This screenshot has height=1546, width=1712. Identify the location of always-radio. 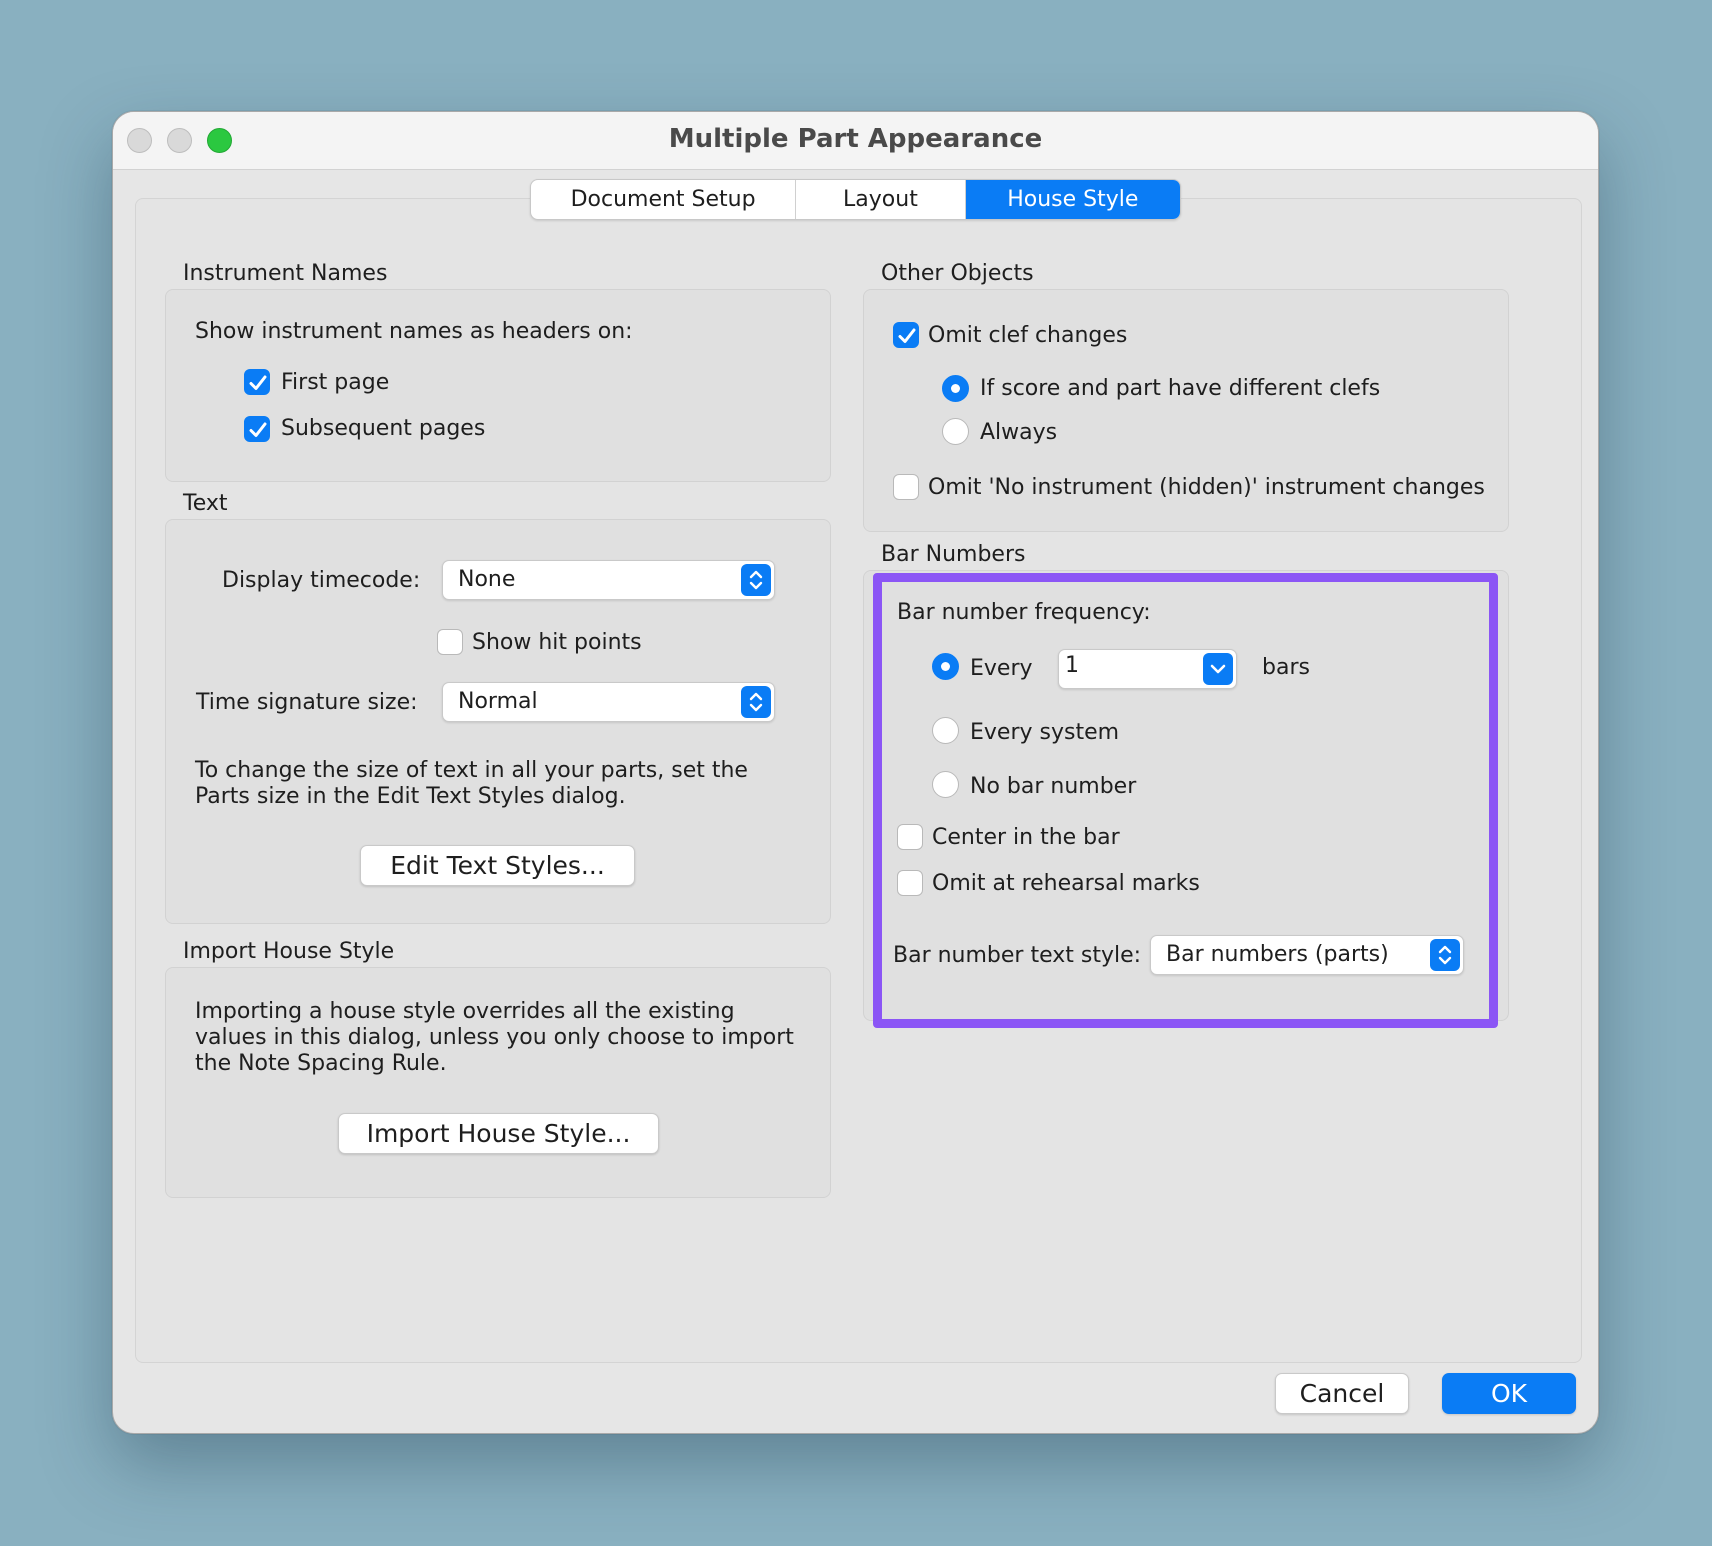
(955, 431).